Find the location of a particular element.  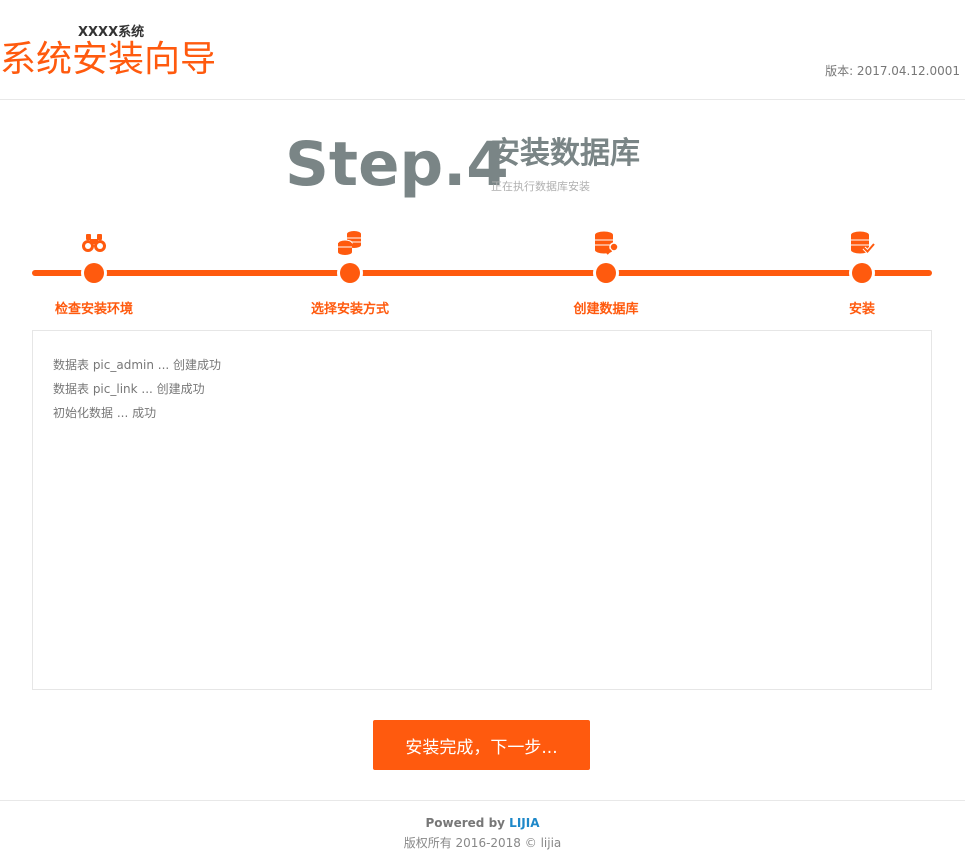

log-line: 数据表 pic_link ... 创建成功 is located at coordinates (129, 389).